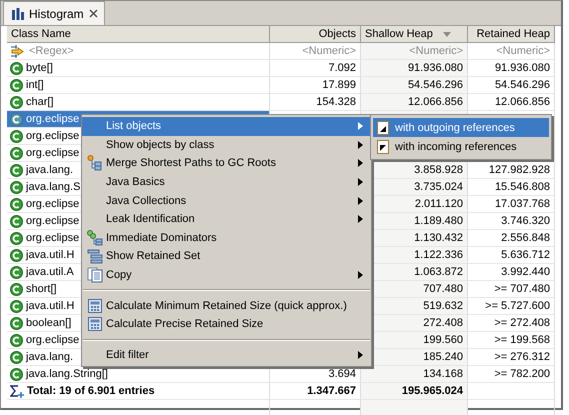 The height and width of the screenshot is (415, 569). Describe the element at coordinates (511, 323) in the screenshot. I see `table-cell: >= 272.408` at that location.